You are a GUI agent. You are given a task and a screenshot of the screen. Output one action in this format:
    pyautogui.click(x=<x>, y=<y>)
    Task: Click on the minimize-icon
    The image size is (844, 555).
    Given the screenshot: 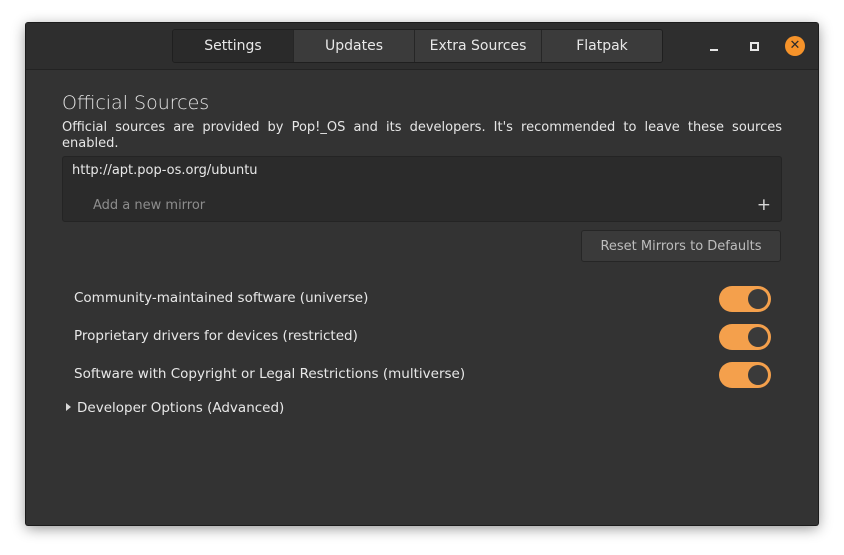 What is the action you would take?
    pyautogui.click(x=714, y=50)
    